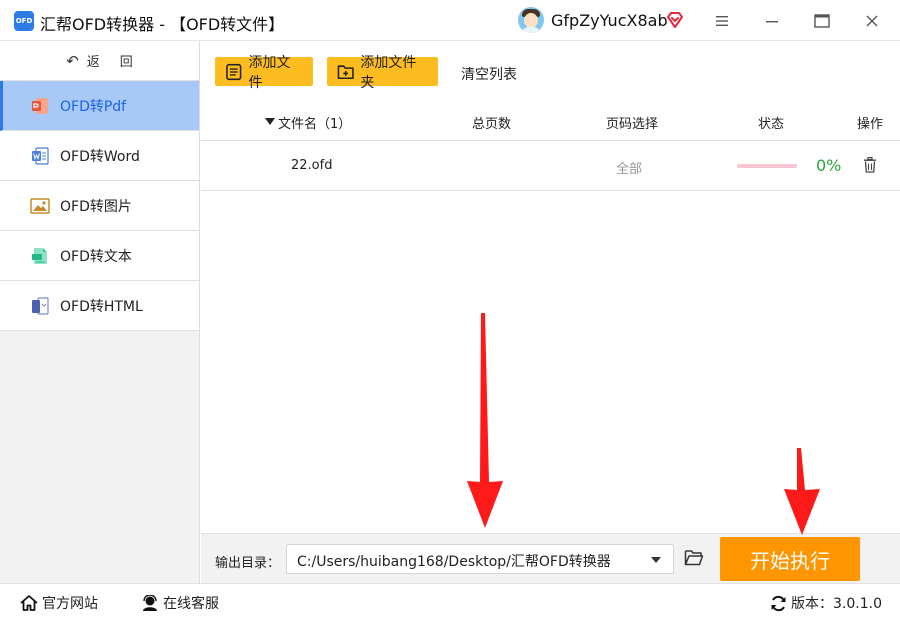 The height and width of the screenshot is (617, 900). I want to click on page-range-select: 全部, so click(629, 167).